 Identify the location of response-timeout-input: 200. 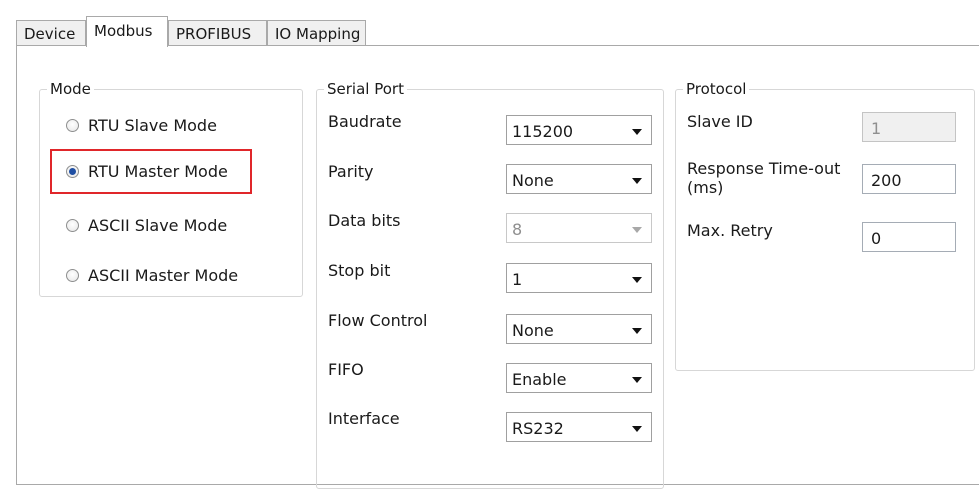
(909, 179).